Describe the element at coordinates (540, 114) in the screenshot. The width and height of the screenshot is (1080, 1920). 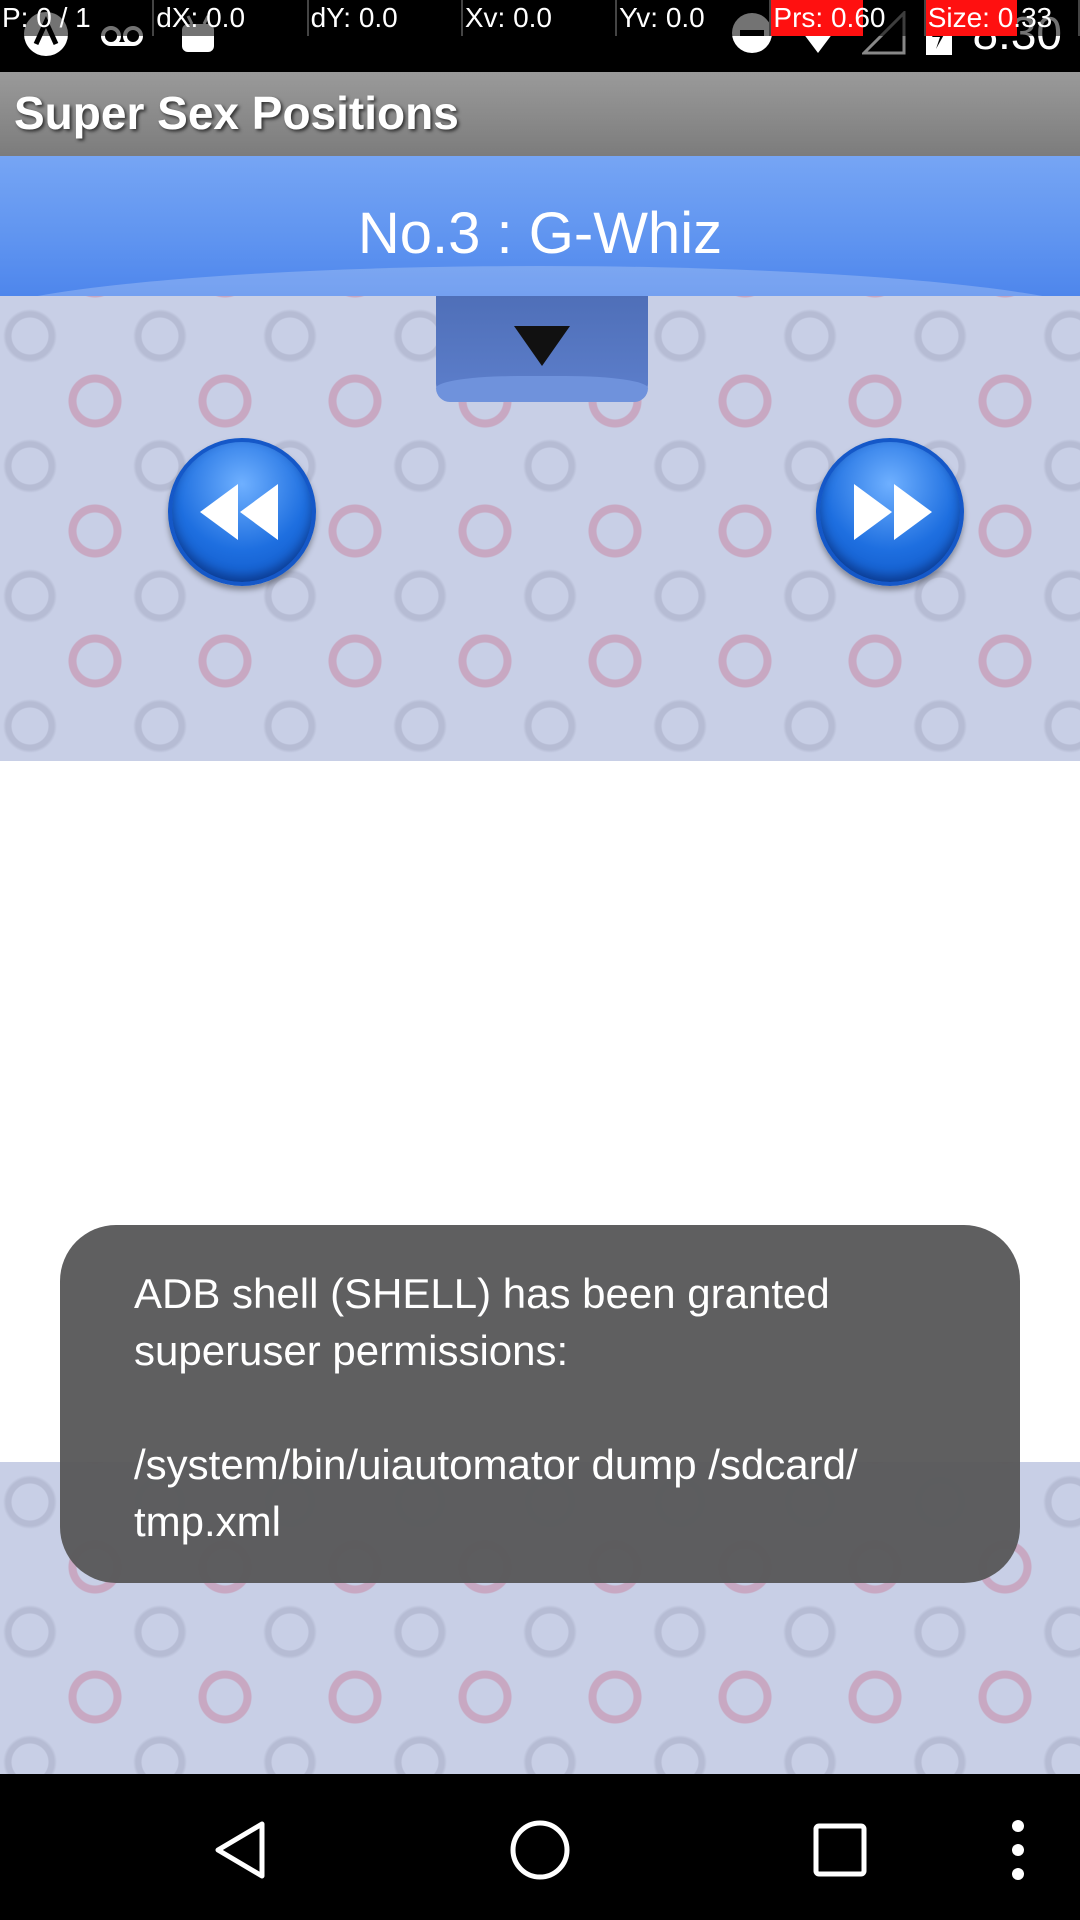
I see `action-bar: Super Sex Positions` at that location.